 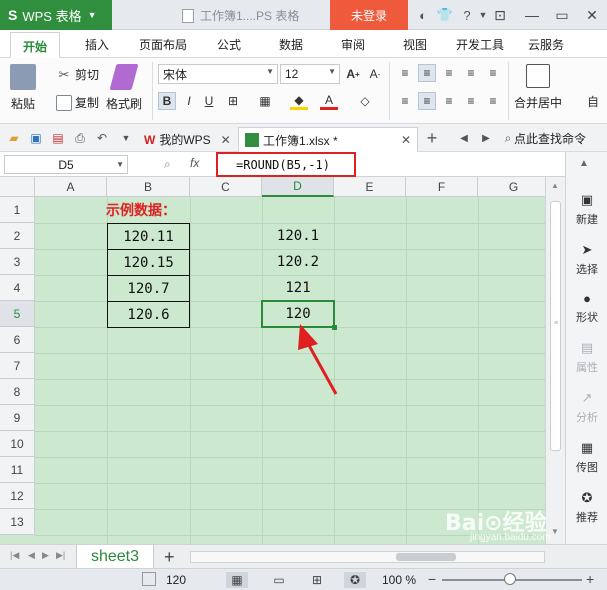 What do you see at coordinates (432, 138) in the screenshot?
I see `new-tab-button: +` at bounding box center [432, 138].